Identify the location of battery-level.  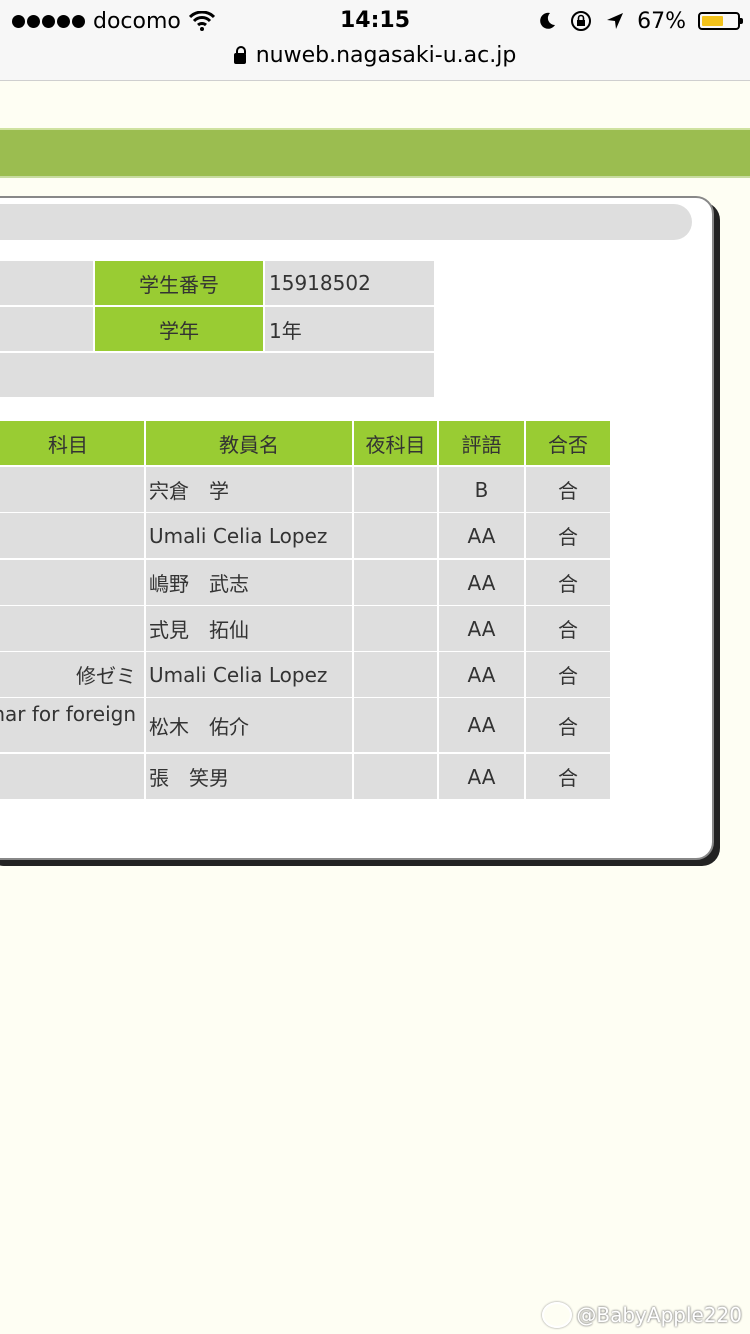
(713, 21).